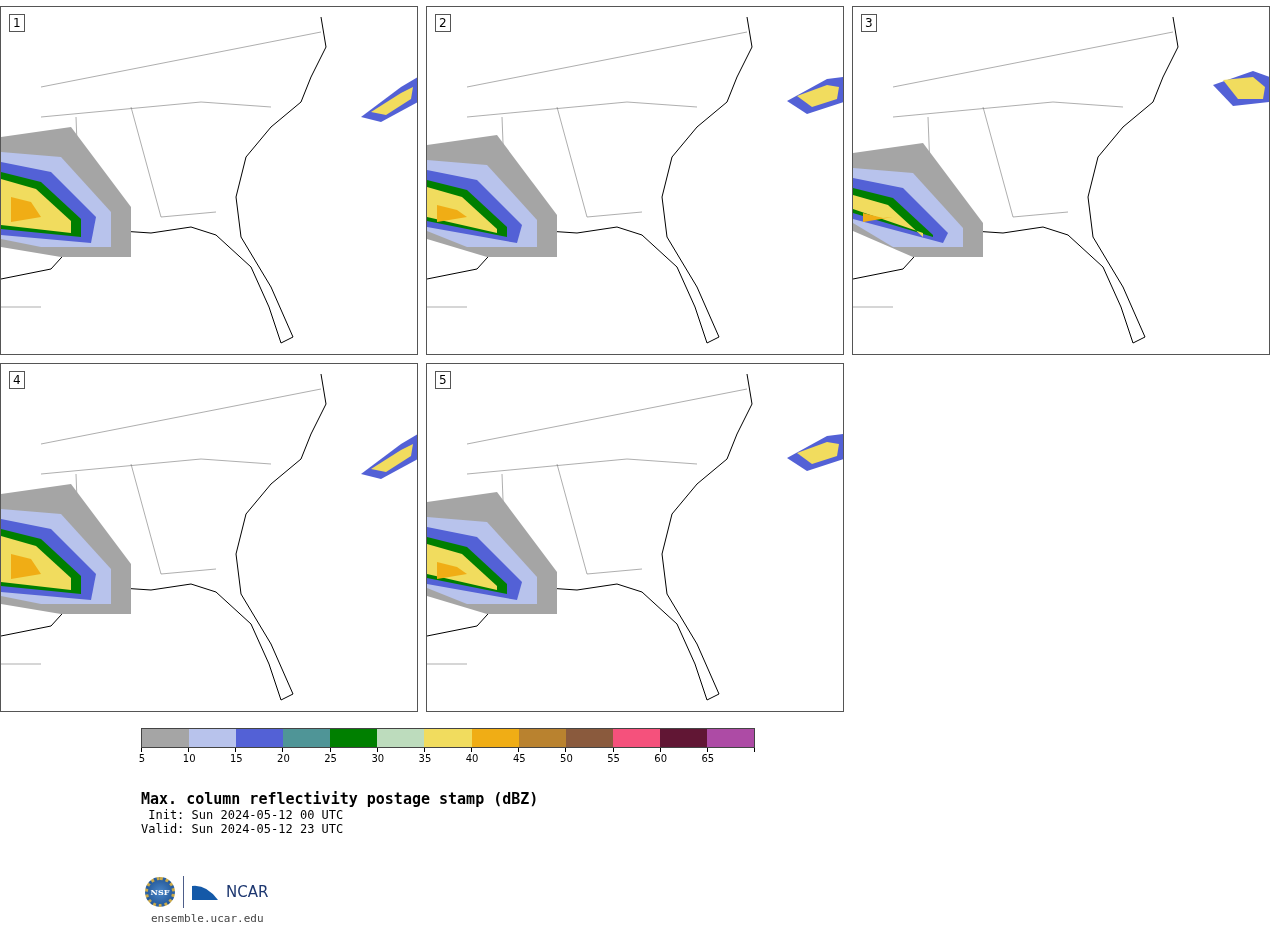 The image size is (1280, 936). Describe the element at coordinates (330, 758) in the screenshot. I see `tick-label: 25` at that location.